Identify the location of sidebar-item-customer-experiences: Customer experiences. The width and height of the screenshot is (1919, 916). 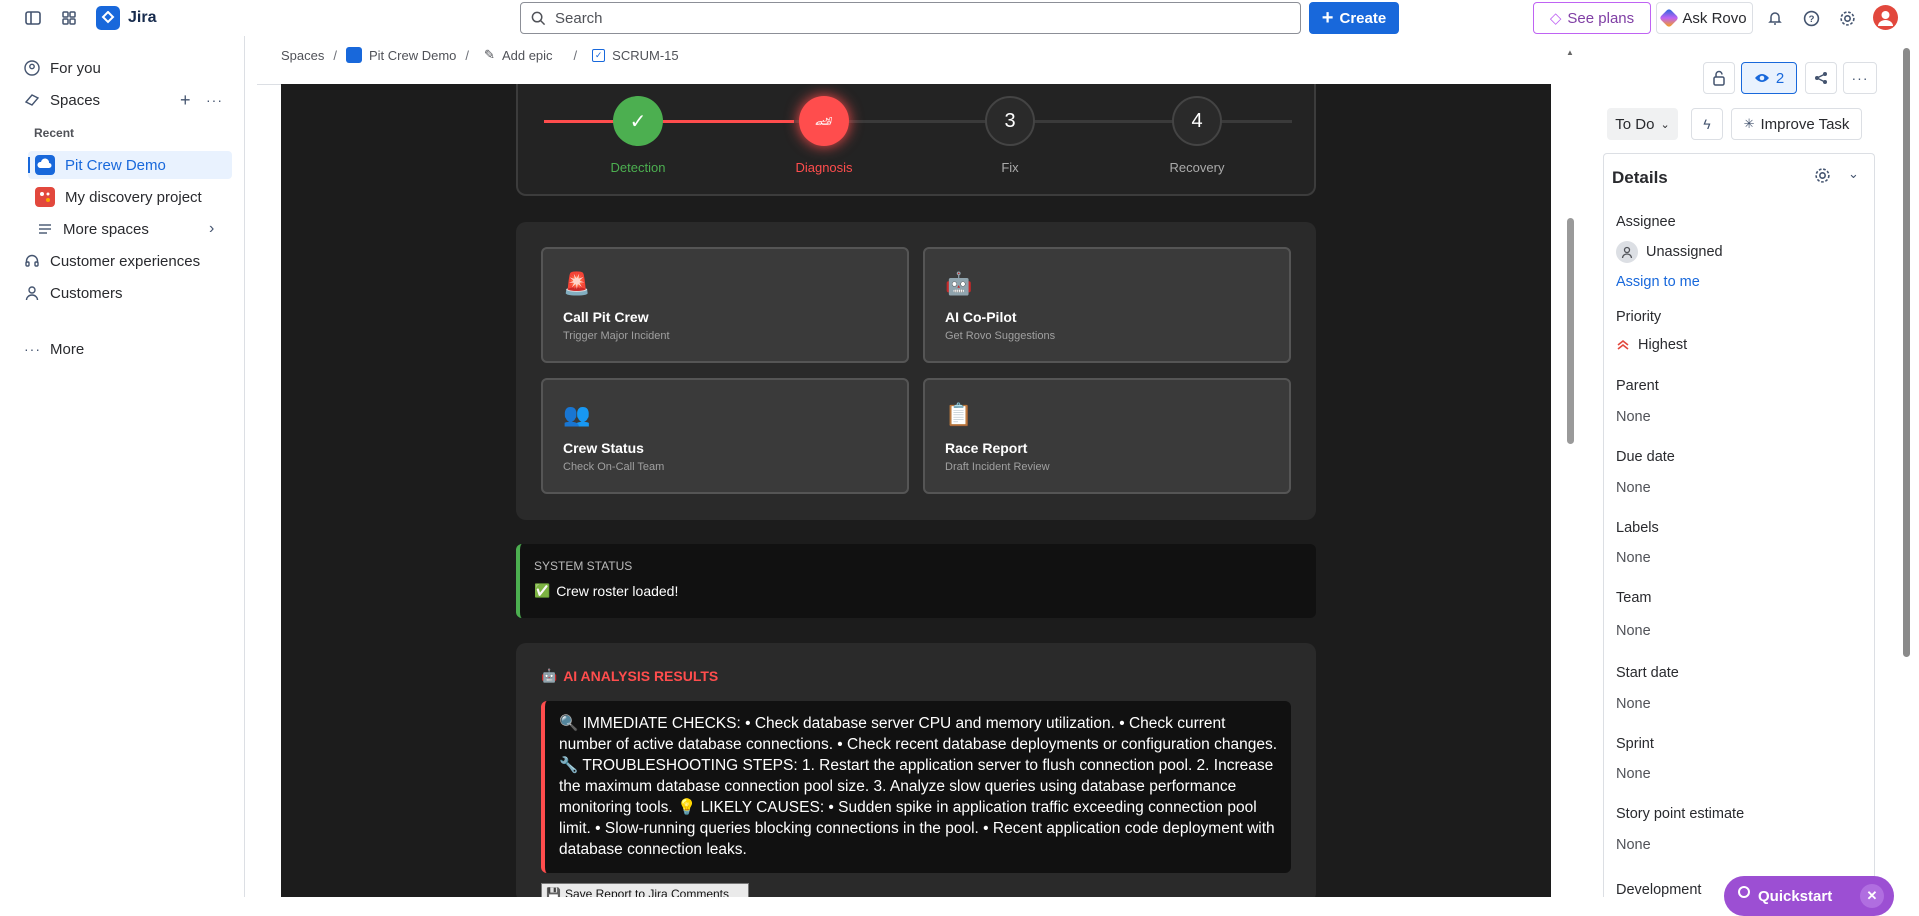
(112, 261).